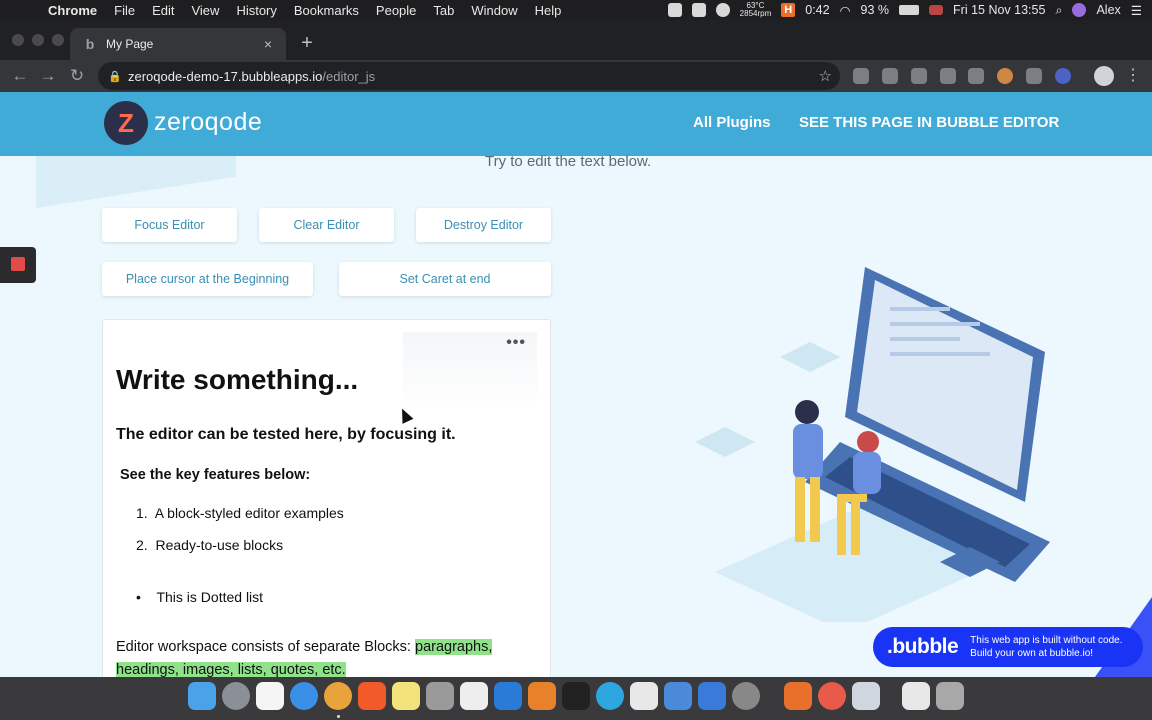 The width and height of the screenshot is (1152, 720). What do you see at coordinates (48, 76) in the screenshot?
I see `forward-icon: →` at bounding box center [48, 76].